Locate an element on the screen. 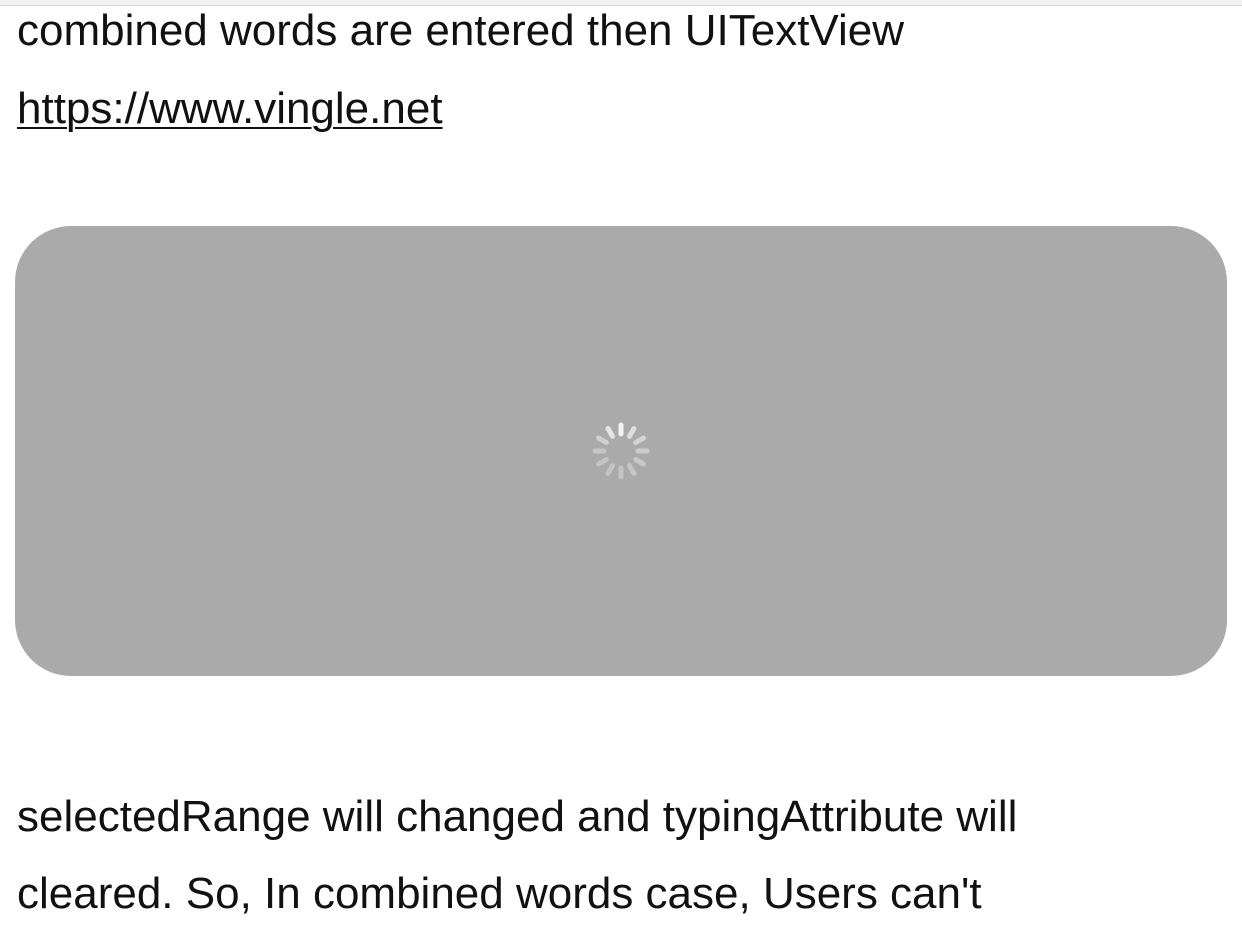 This screenshot has height=932, width=1242. link-url: https://www.vingle.net is located at coordinates (230, 108).